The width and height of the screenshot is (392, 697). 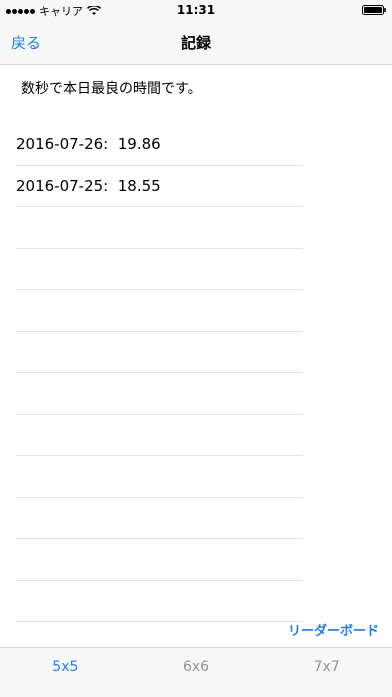 What do you see at coordinates (65, 672) in the screenshot?
I see `tab-5x5: 5x5` at bounding box center [65, 672].